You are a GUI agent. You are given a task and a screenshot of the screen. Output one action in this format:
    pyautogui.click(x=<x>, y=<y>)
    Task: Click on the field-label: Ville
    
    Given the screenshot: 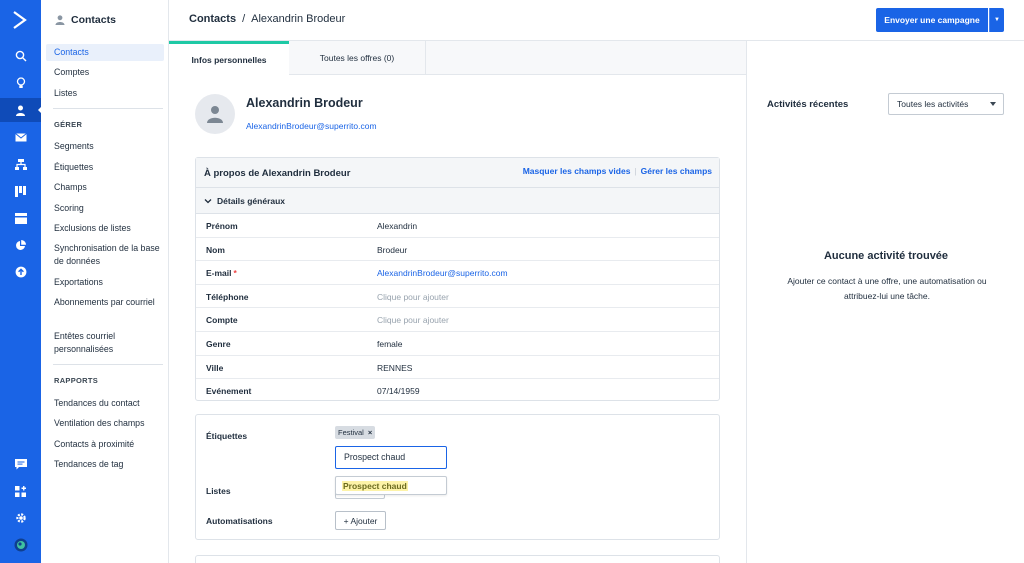 What is the action you would take?
    pyautogui.click(x=215, y=367)
    